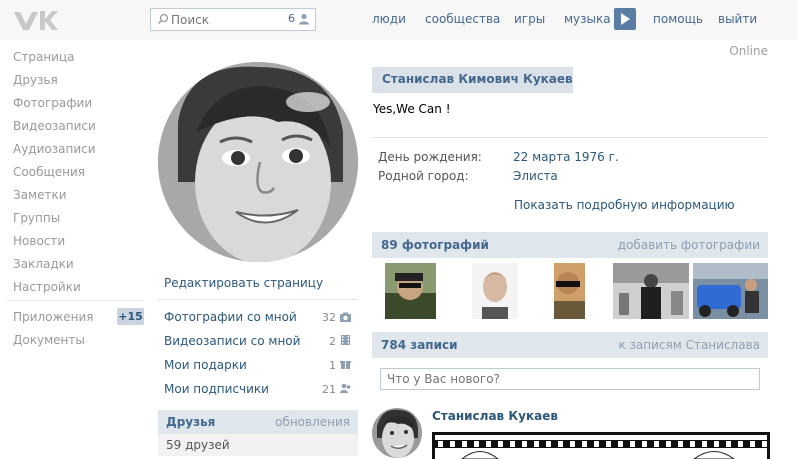 The image size is (797, 459). What do you see at coordinates (312, 422) in the screenshot?
I see `friends-updates-link: обновления` at bounding box center [312, 422].